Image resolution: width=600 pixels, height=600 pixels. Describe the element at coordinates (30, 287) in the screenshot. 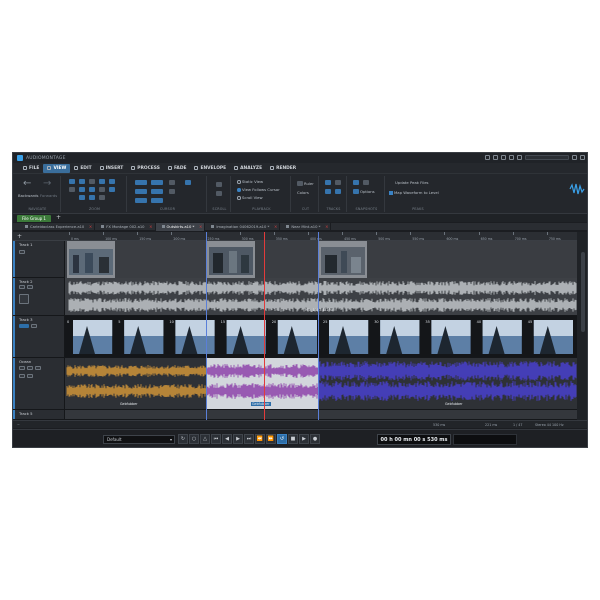

I see `solo-button` at that location.